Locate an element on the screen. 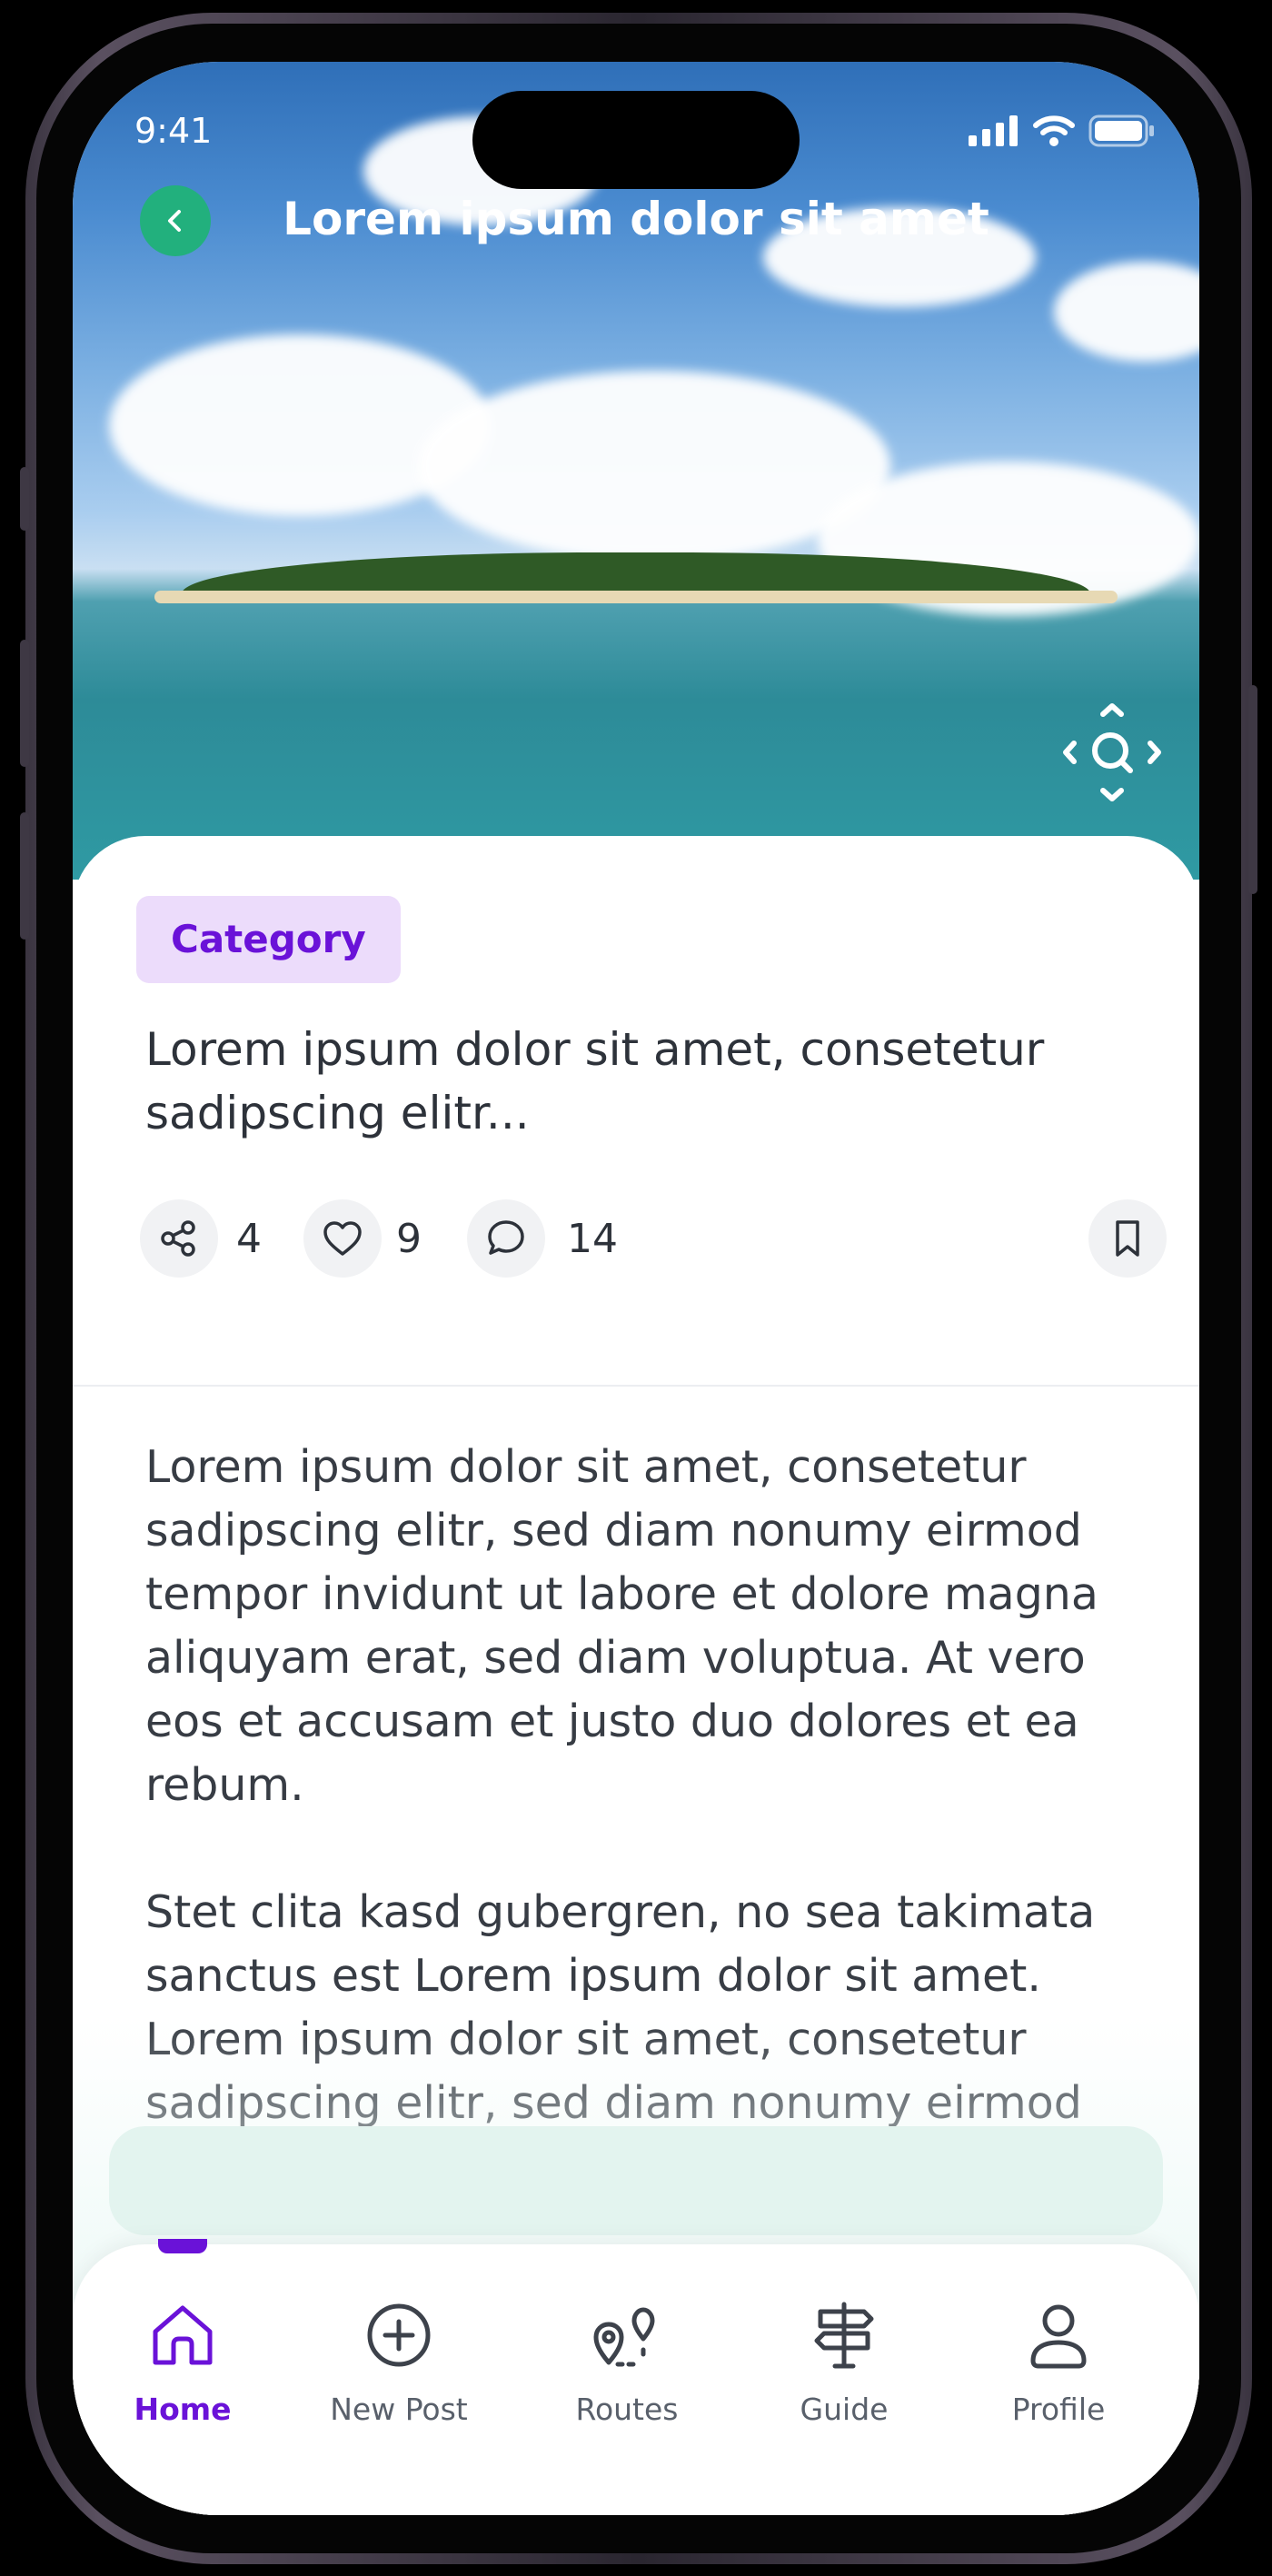 This screenshot has height=2576, width=1272. bookmark-button is located at coordinates (1127, 1238).